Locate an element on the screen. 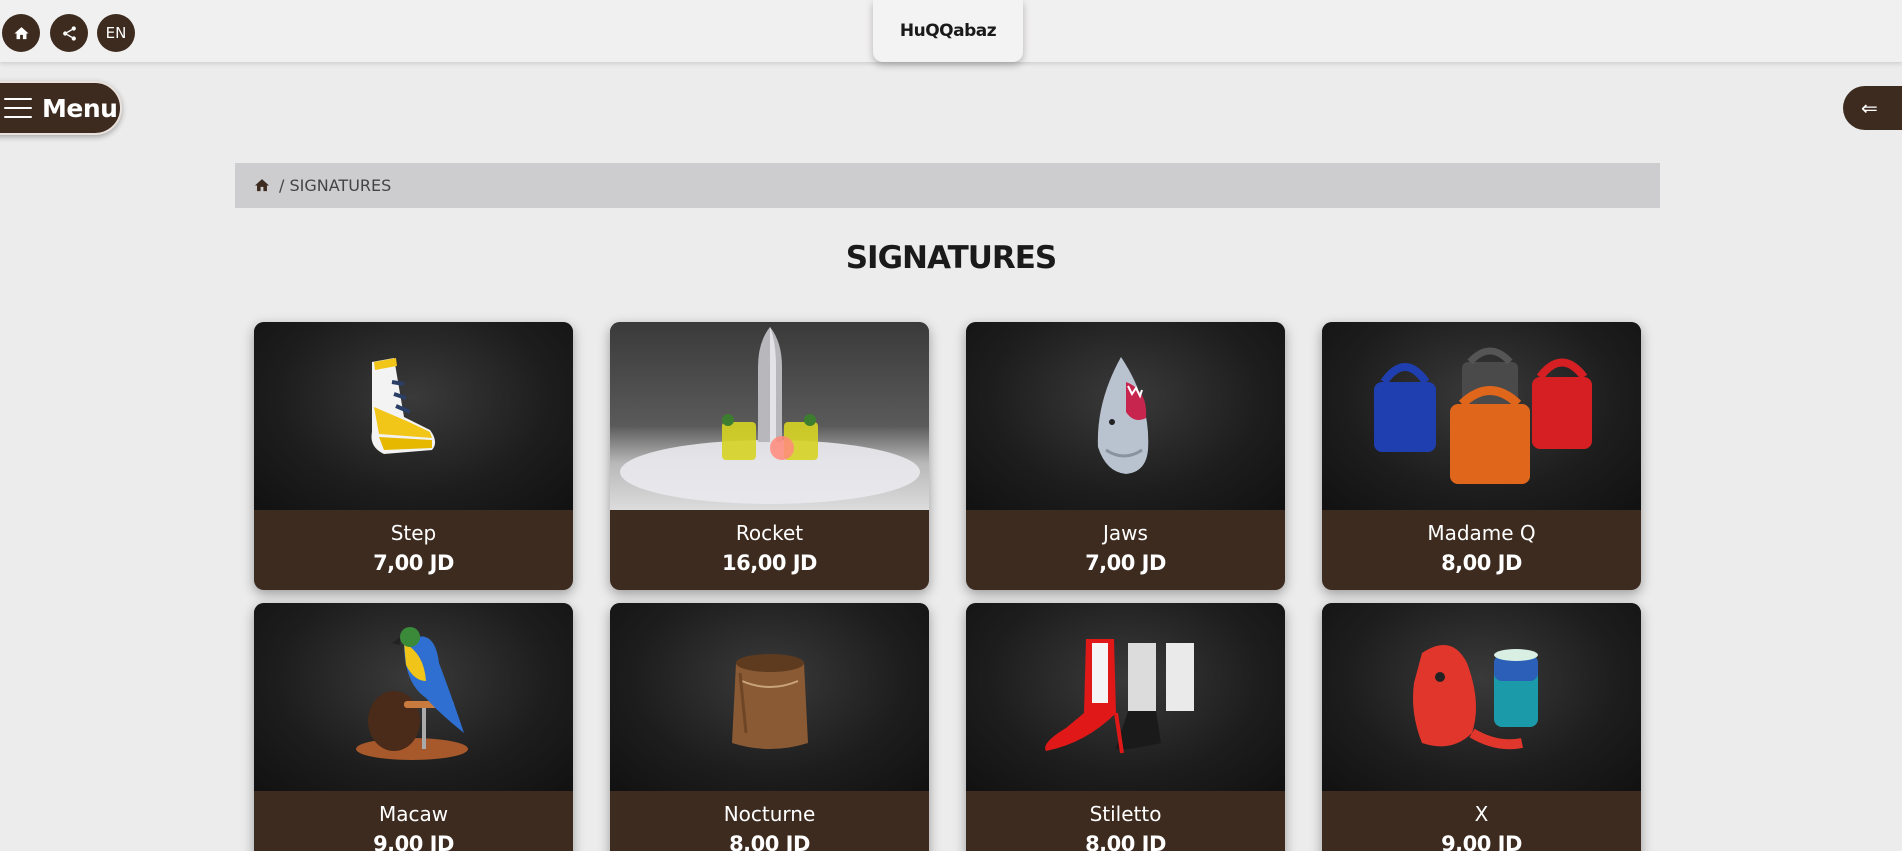 Image resolution: width=1902 pixels, height=851 pixels. breadcrumb: / SIGNATURES is located at coordinates (947, 185).